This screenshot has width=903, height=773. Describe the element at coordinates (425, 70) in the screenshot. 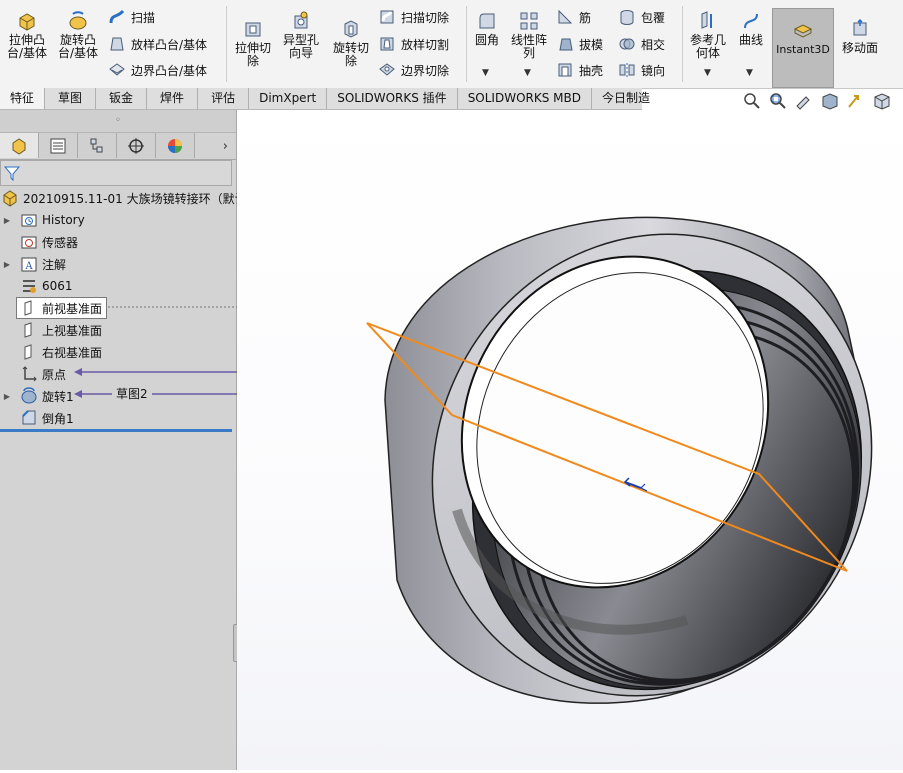

I see `boundary-cut-label: 边界切除` at that location.